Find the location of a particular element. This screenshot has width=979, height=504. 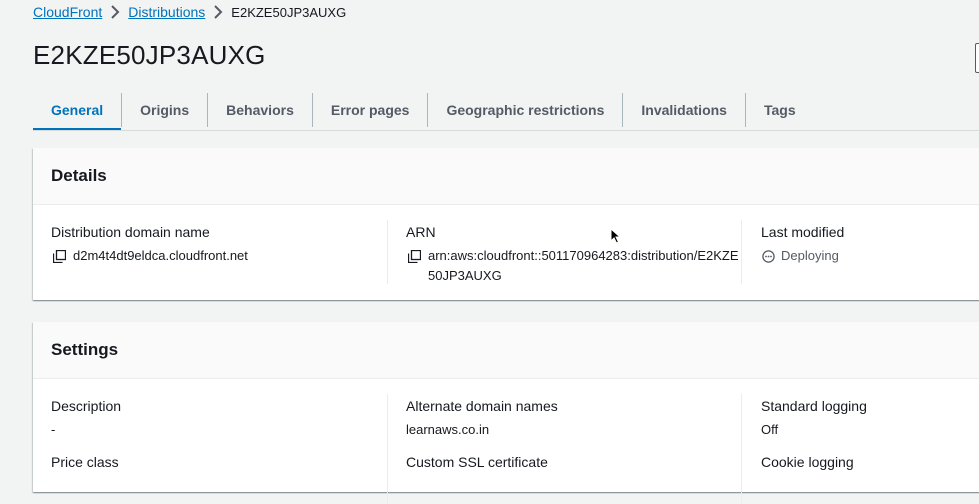

tab-tags: Tags is located at coordinates (780, 110).